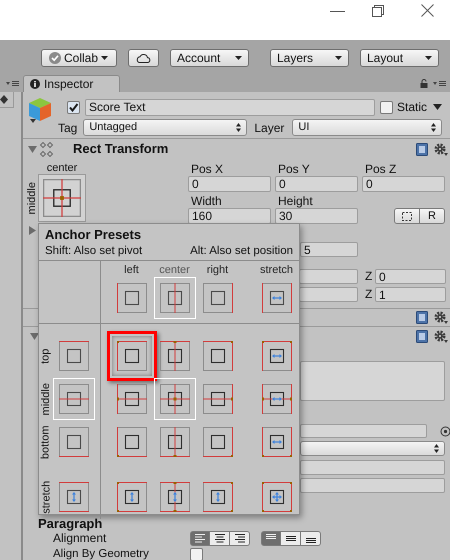 Image resolution: width=450 pixels, height=560 pixels. I want to click on raw-edit-button: R, so click(432, 216).